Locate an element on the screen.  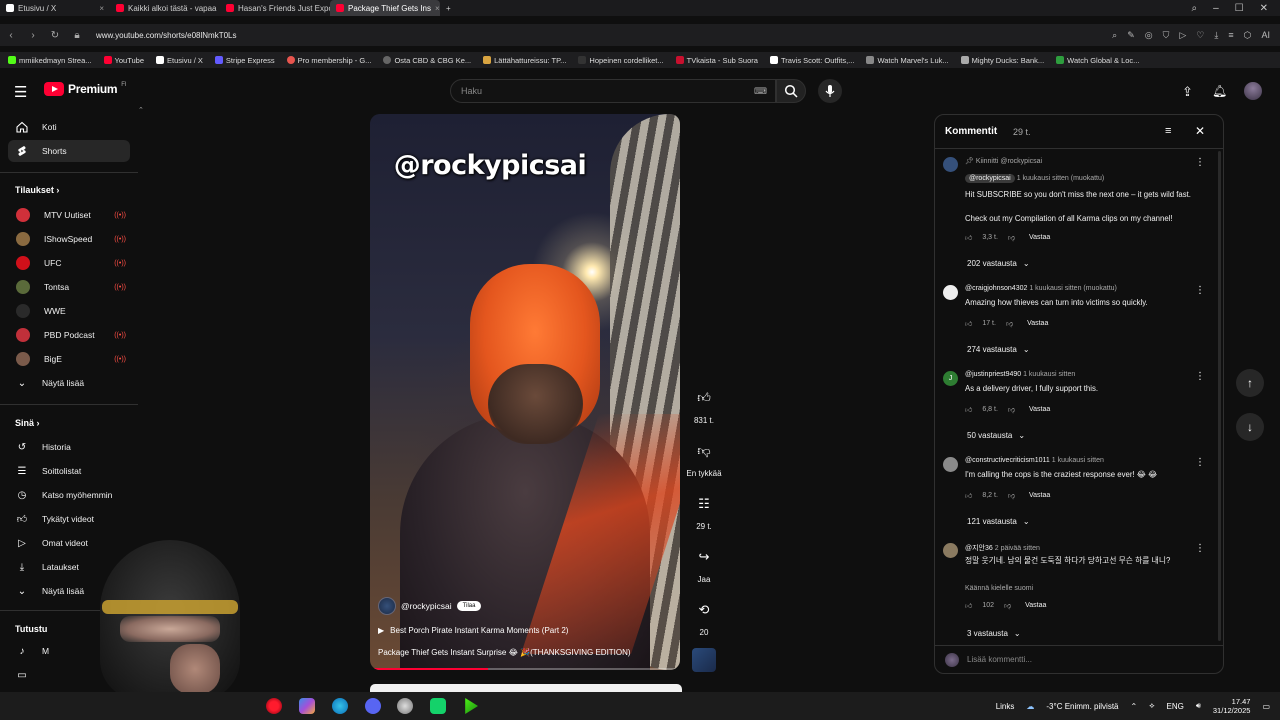
voice-search-button is located at coordinates (830, 91).